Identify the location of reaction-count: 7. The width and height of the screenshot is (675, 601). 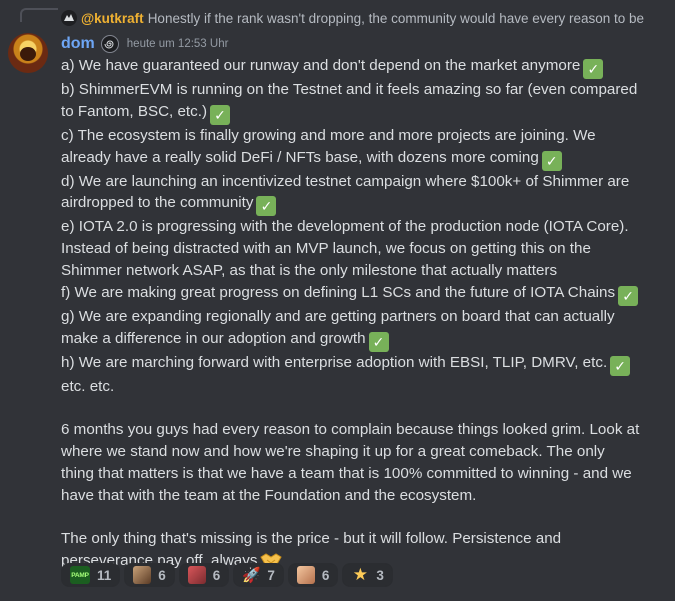
(271, 575).